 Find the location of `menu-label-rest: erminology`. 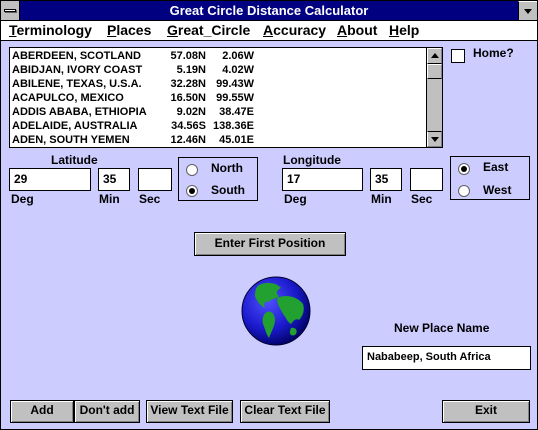

menu-label-rest: erminology is located at coordinates (54, 30).